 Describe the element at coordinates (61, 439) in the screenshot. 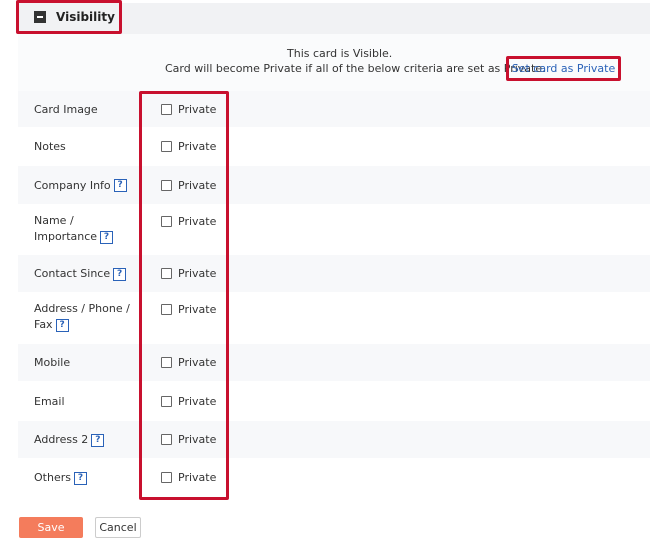

I see `field-label-text: Address 2` at that location.